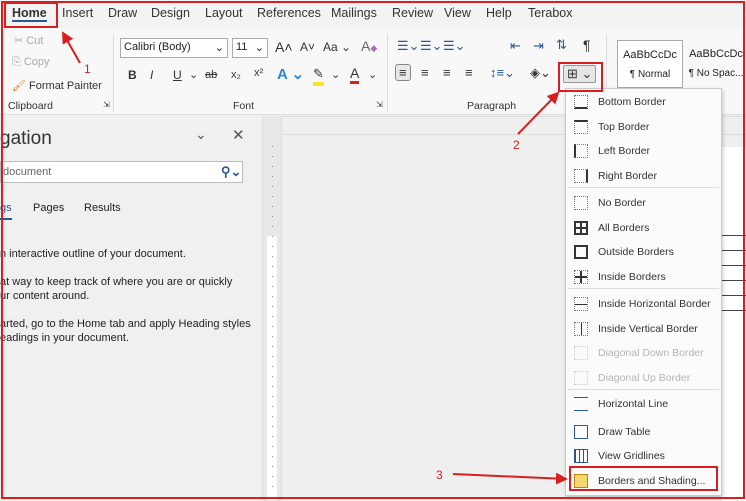 This screenshot has height=501, width=746. Describe the element at coordinates (439, 475) in the screenshot. I see `annotation-3: 3` at that location.